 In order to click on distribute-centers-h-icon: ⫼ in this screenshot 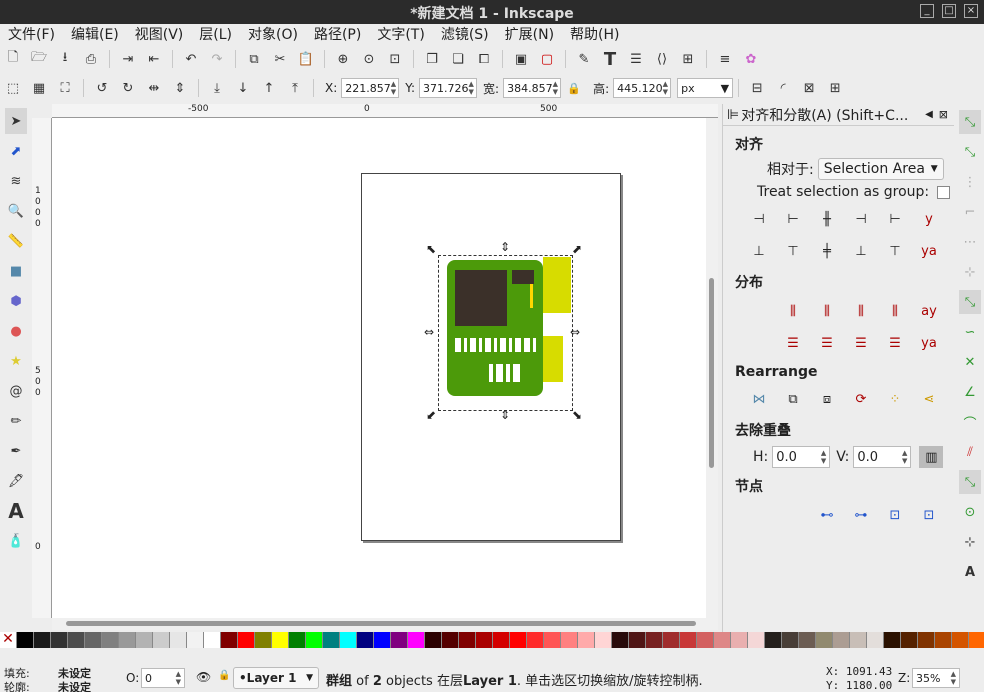, I will do `click(827, 311)`.